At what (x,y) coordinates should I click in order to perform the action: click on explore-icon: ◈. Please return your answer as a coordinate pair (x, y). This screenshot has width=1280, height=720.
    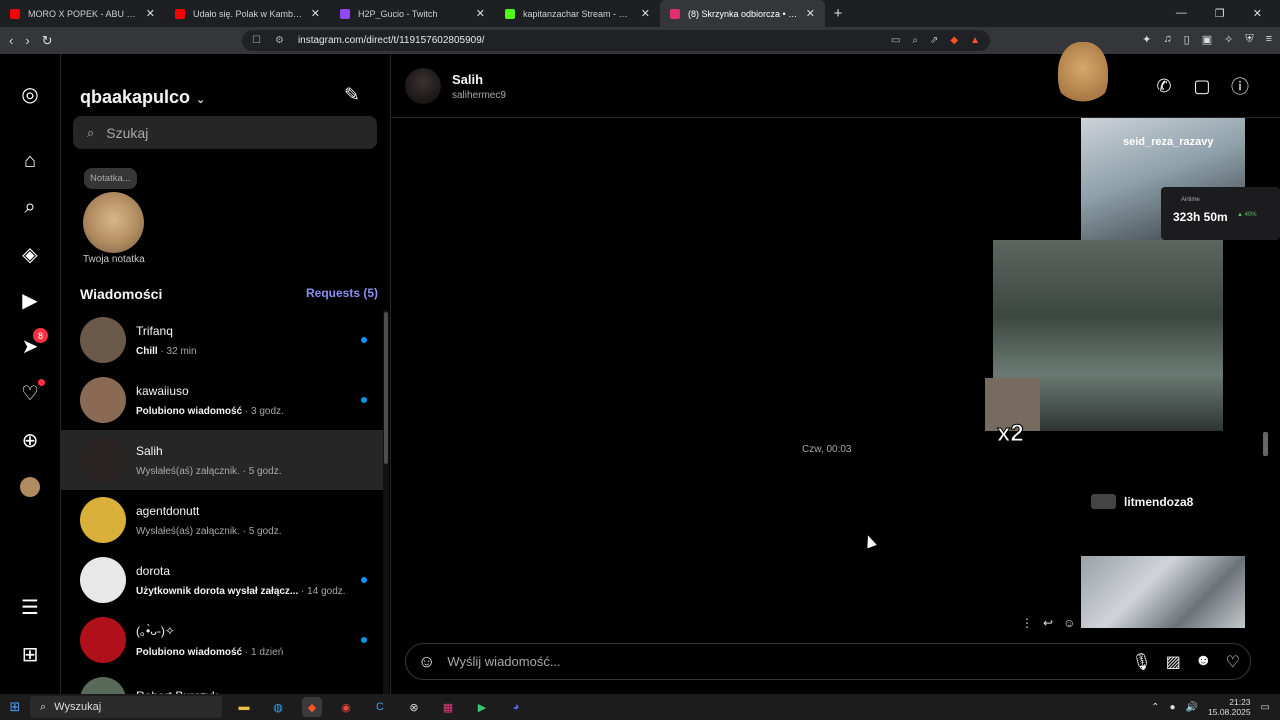
    Looking at the image, I should click on (30, 254).